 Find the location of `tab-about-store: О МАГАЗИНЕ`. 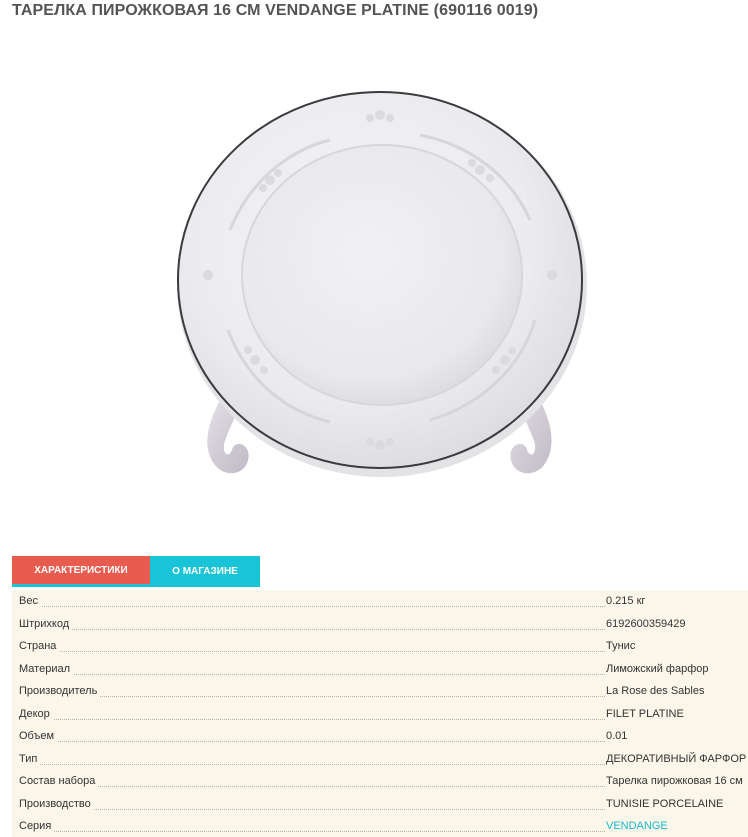

tab-about-store: О МАГАЗИНЕ is located at coordinates (205, 571).